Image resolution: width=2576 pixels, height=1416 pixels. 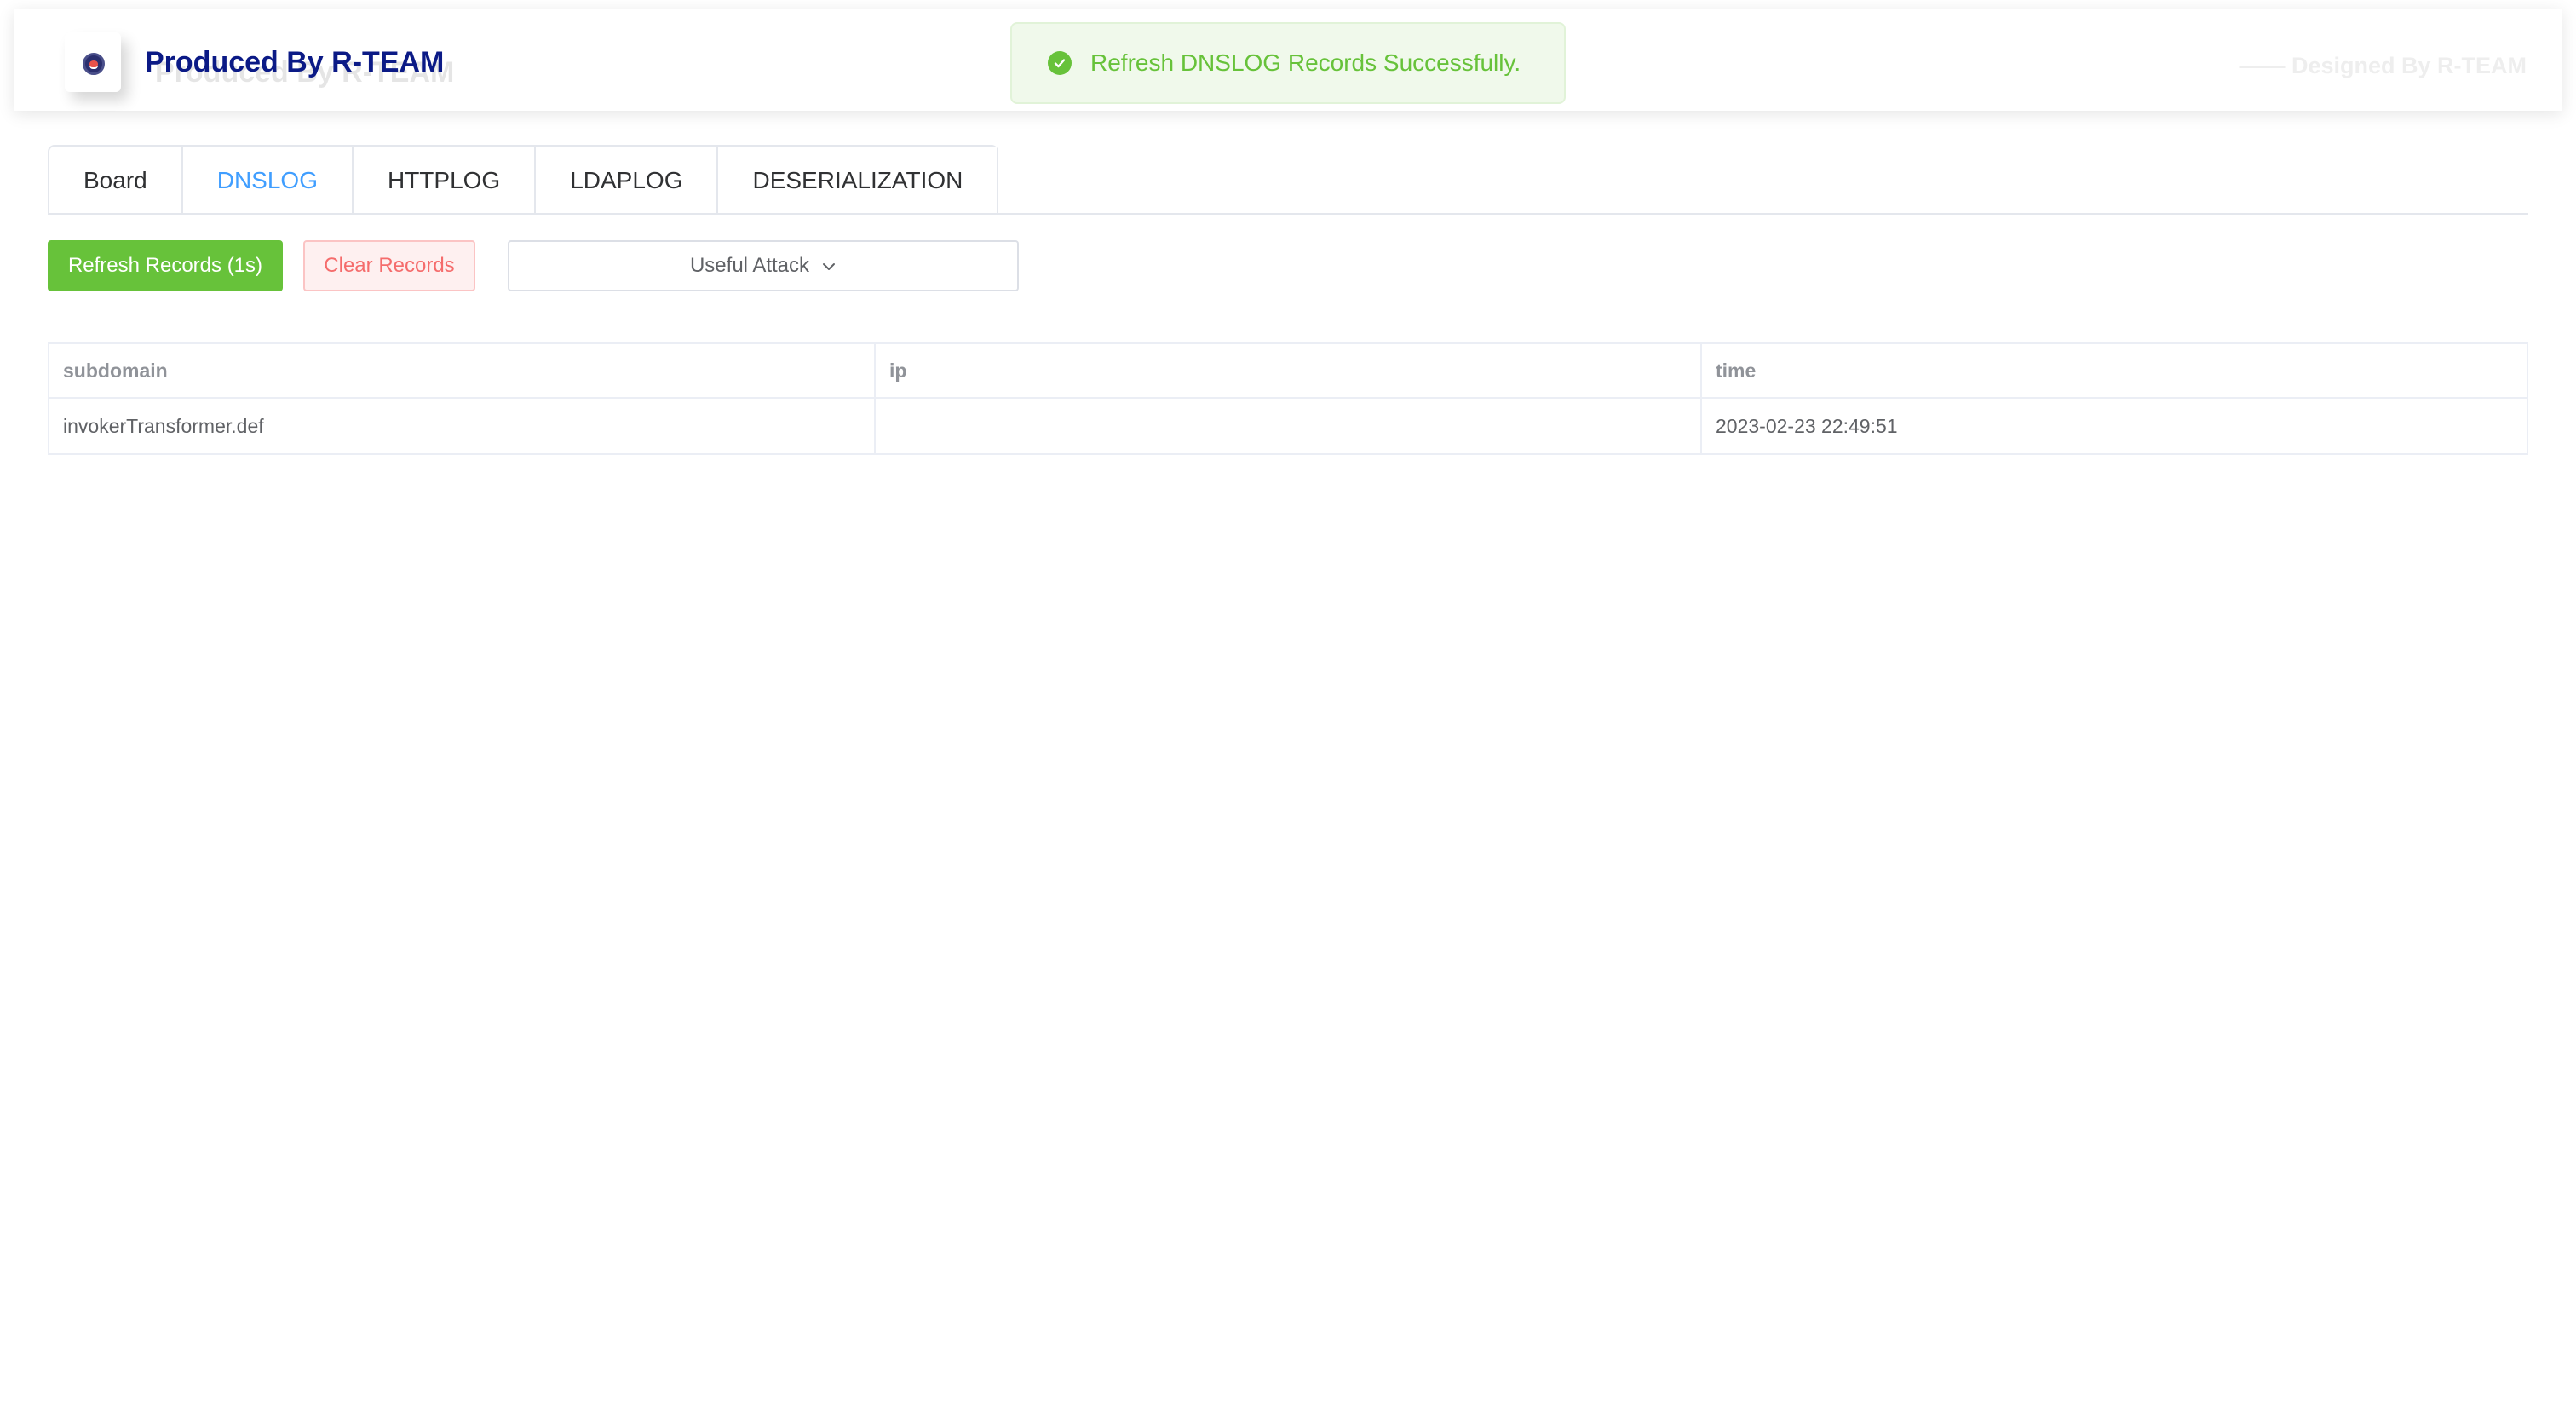 I want to click on column-header-subdomain: subdomain, so click(x=462, y=370).